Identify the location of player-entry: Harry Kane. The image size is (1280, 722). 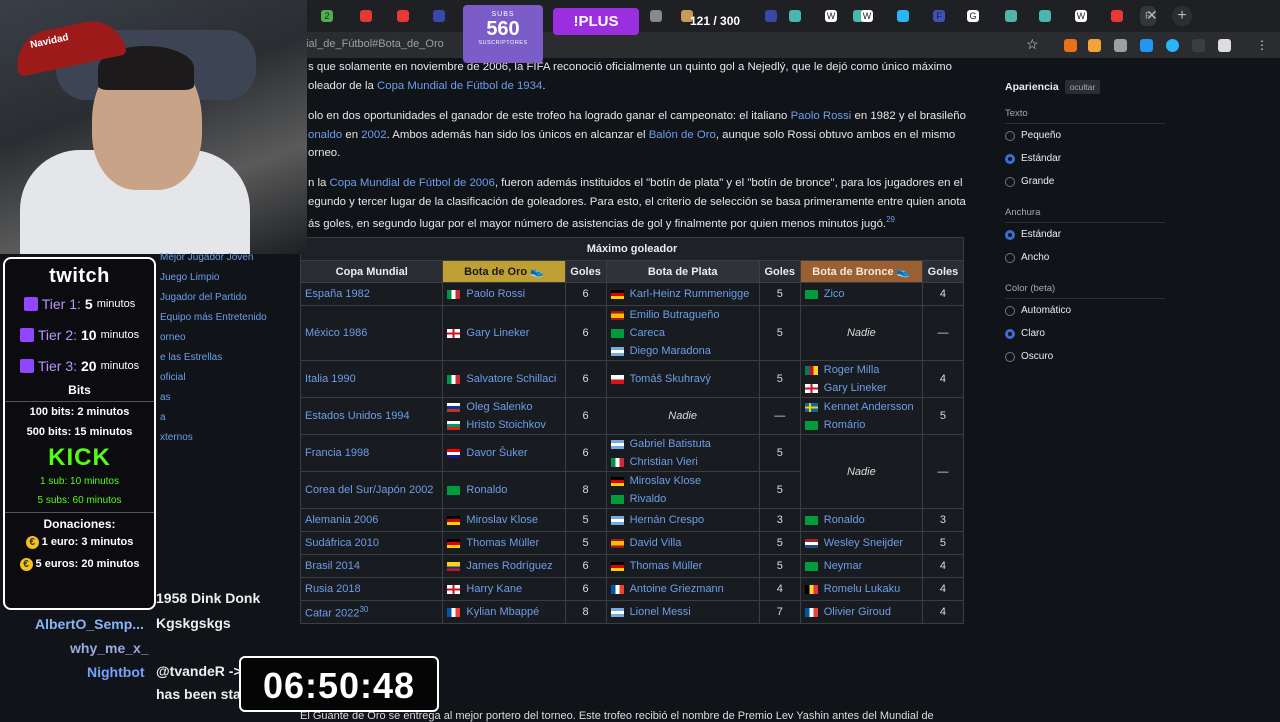
(503, 589).